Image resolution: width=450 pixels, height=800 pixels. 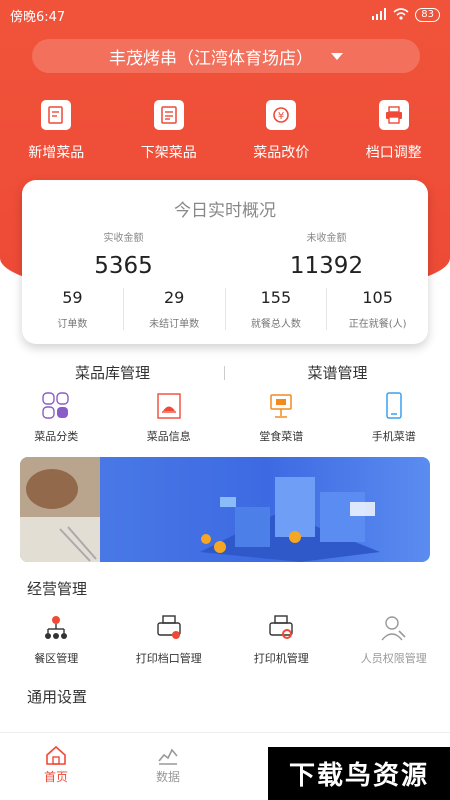 I want to click on promo-banner, so click(x=225, y=509).